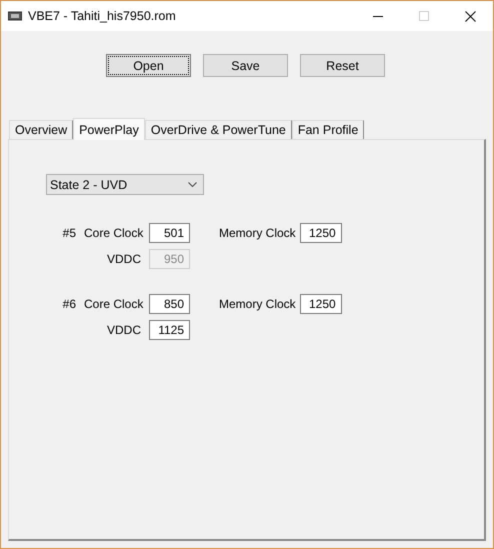  What do you see at coordinates (245, 65) in the screenshot?
I see `action-button: Save` at bounding box center [245, 65].